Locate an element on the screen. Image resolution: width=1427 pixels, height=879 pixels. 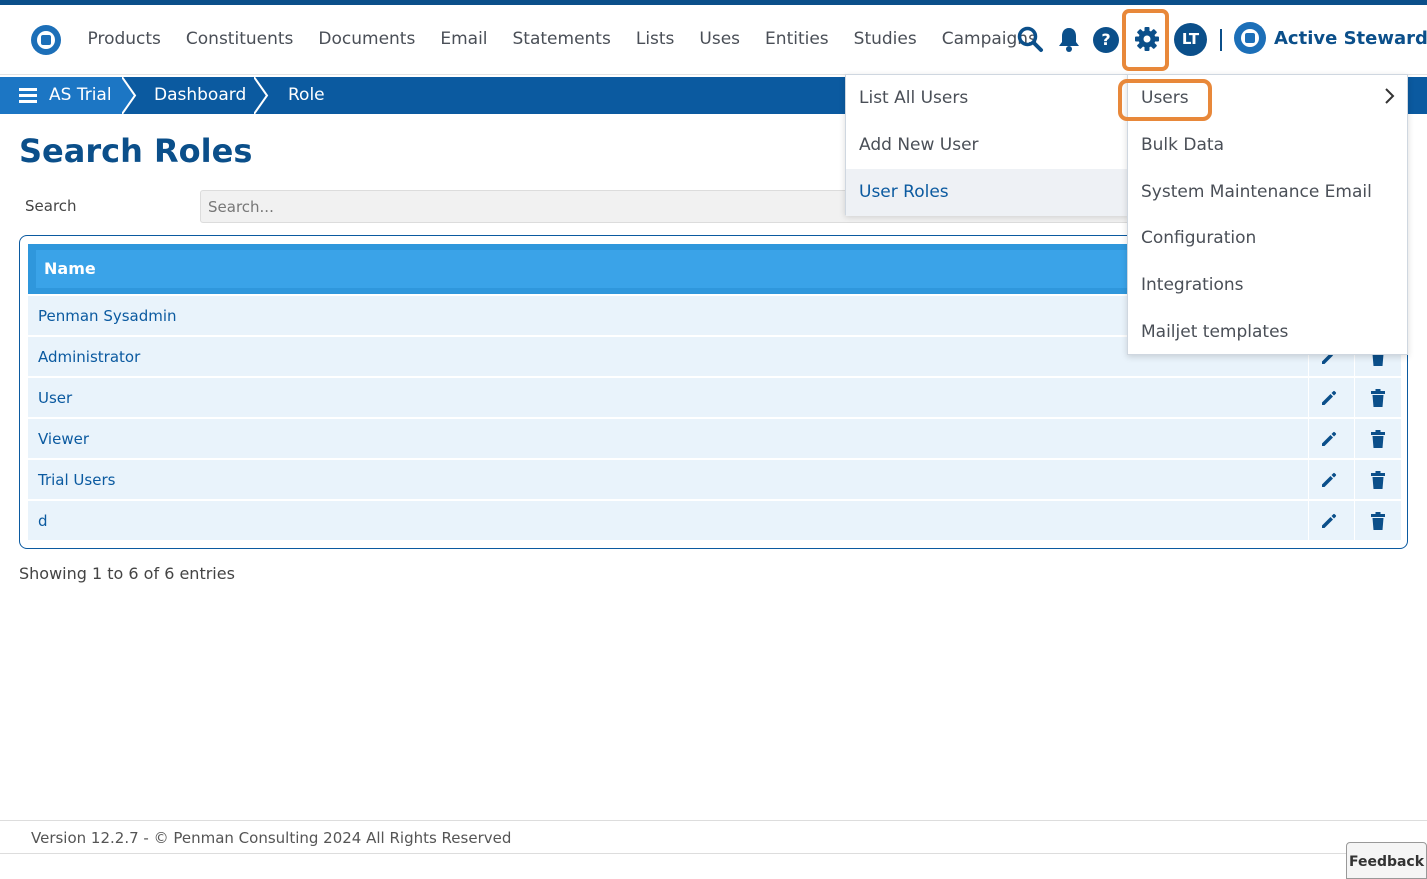
settings-system-maintenance-email: System Maintenance Email is located at coordinates (1267, 192).